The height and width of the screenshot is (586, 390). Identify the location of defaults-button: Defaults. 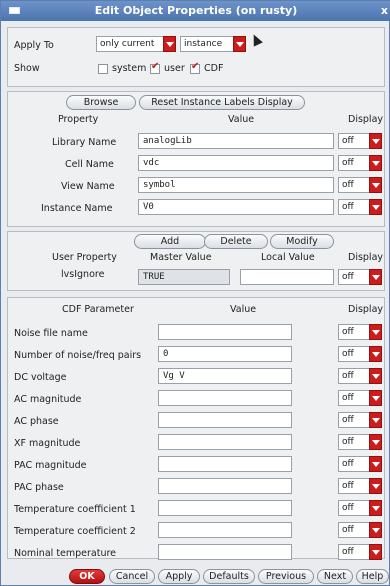
(229, 576).